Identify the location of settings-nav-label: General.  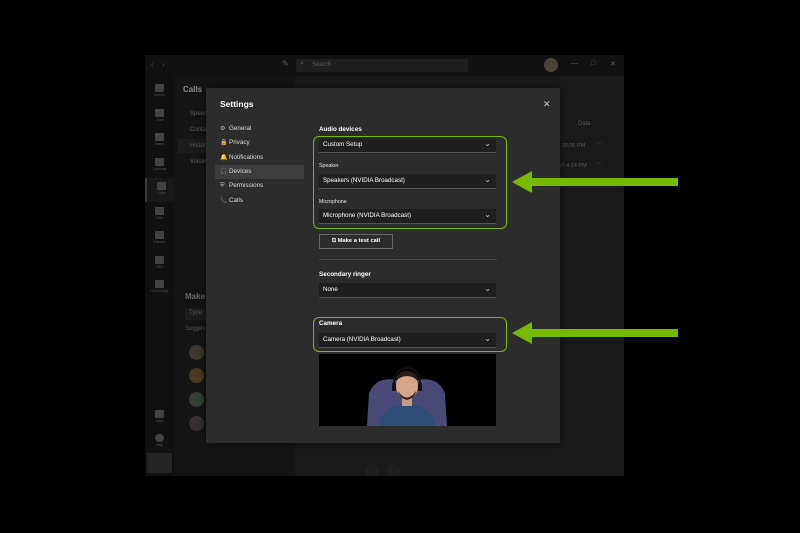
(240, 128).